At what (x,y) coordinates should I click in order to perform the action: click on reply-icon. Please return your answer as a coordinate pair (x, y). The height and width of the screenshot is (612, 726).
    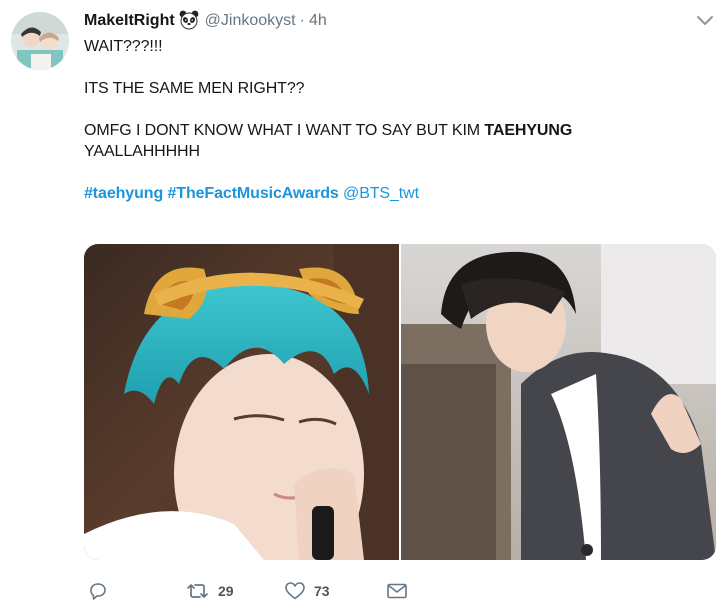
    Looking at the image, I should click on (98, 591).